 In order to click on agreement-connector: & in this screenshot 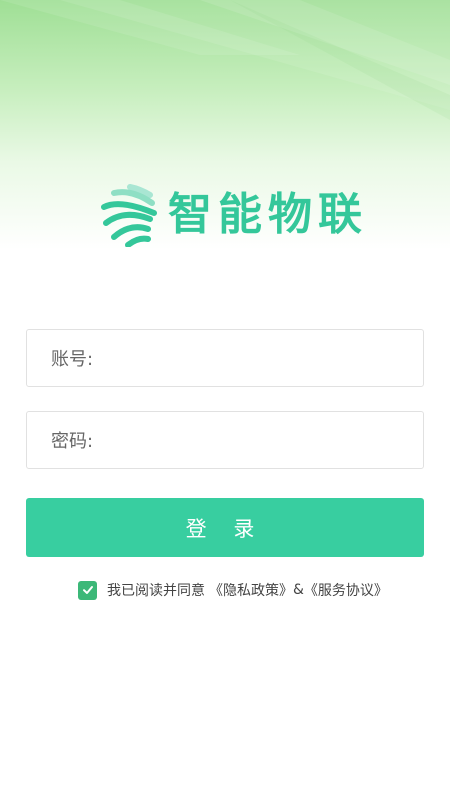, I will do `click(298, 590)`.